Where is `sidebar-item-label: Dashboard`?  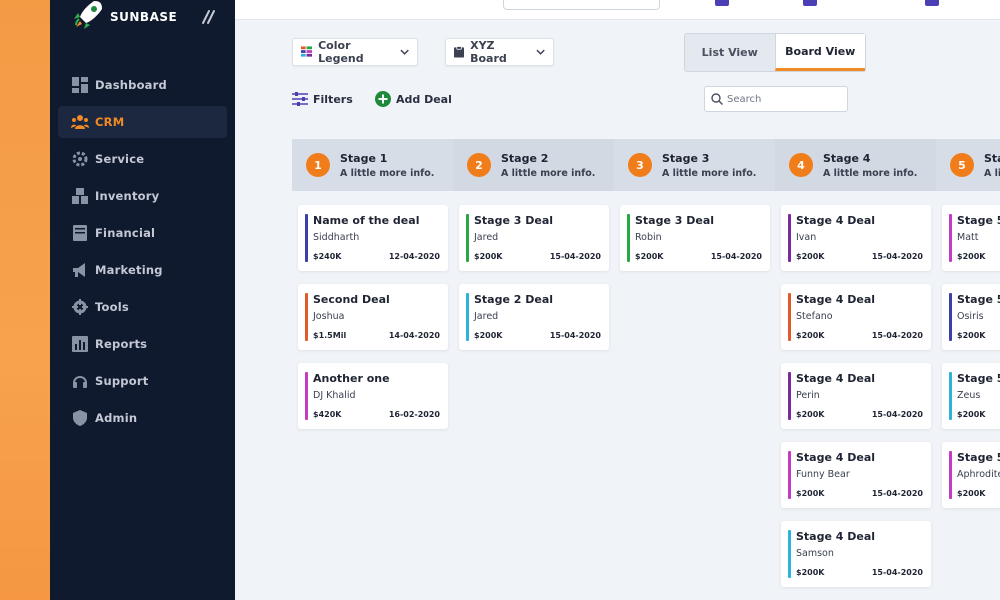 sidebar-item-label: Dashboard is located at coordinates (131, 85).